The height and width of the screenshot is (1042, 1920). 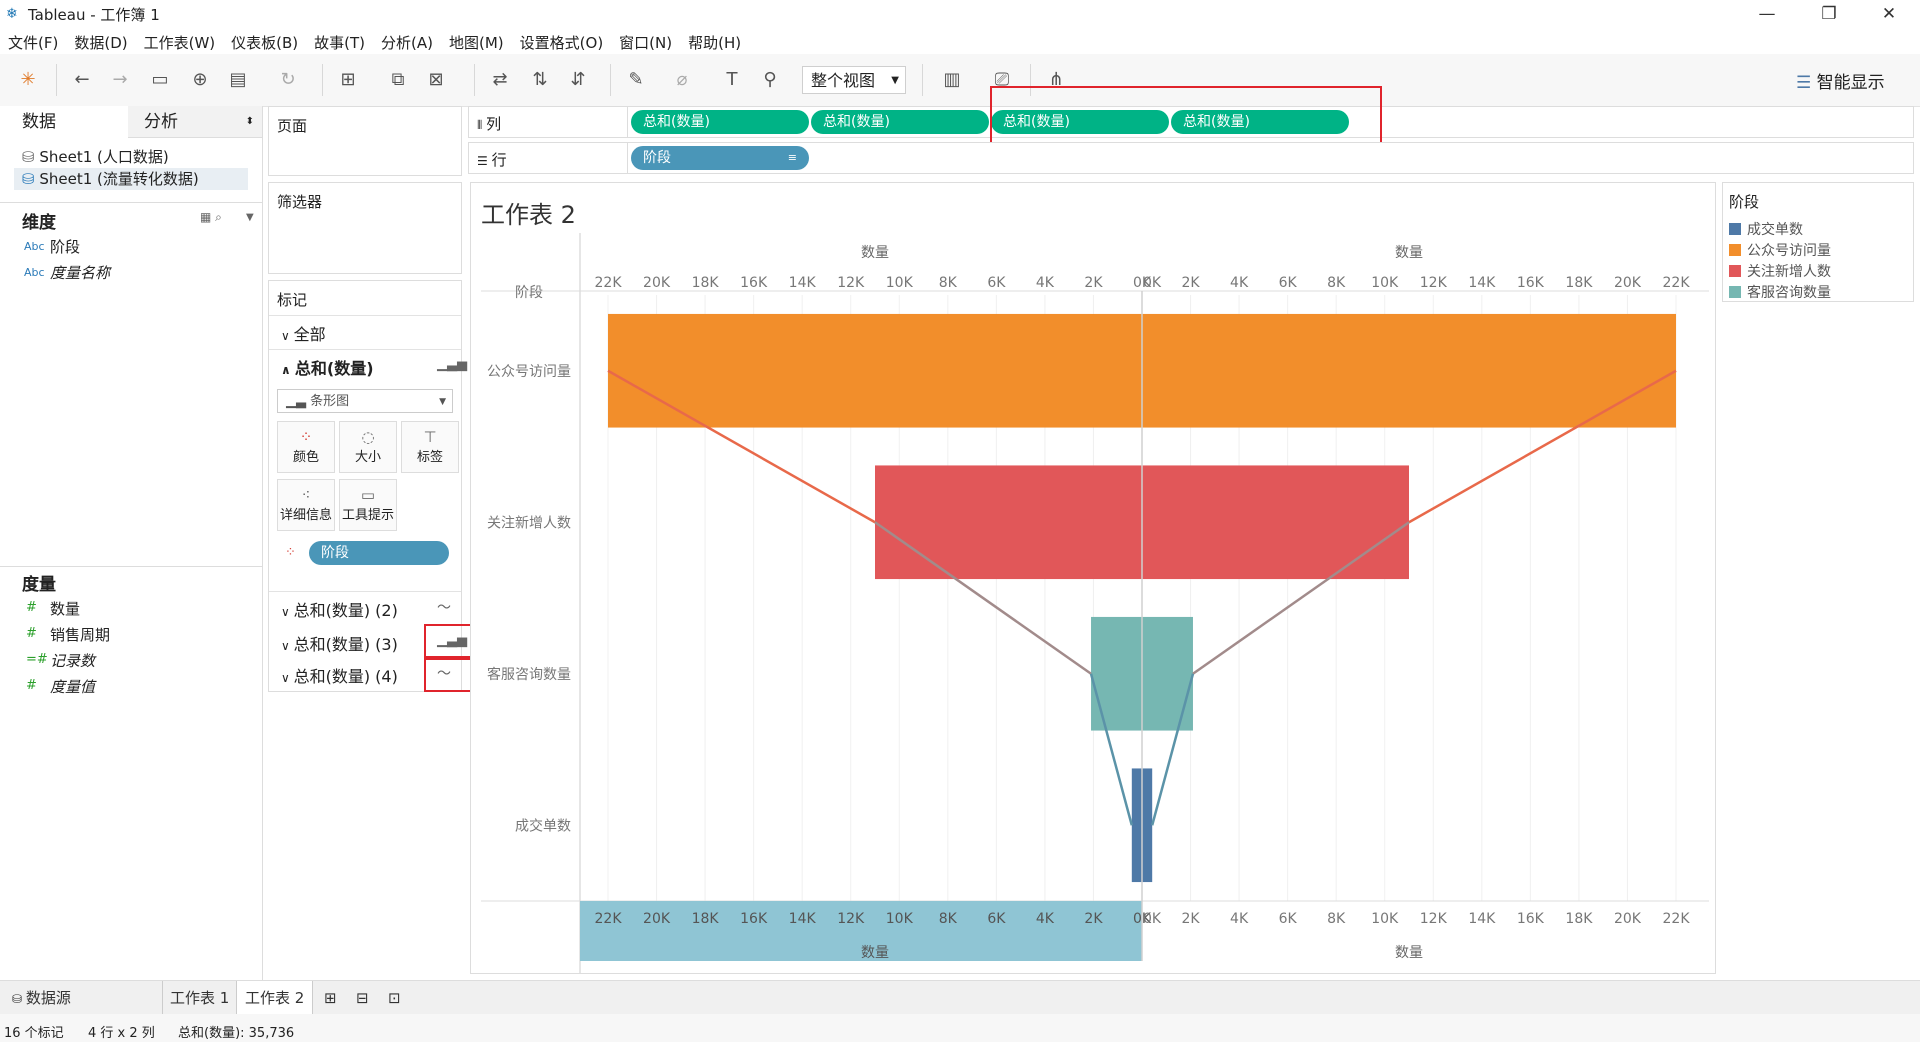 I want to click on menu-story: 故事(T), so click(x=339, y=41).